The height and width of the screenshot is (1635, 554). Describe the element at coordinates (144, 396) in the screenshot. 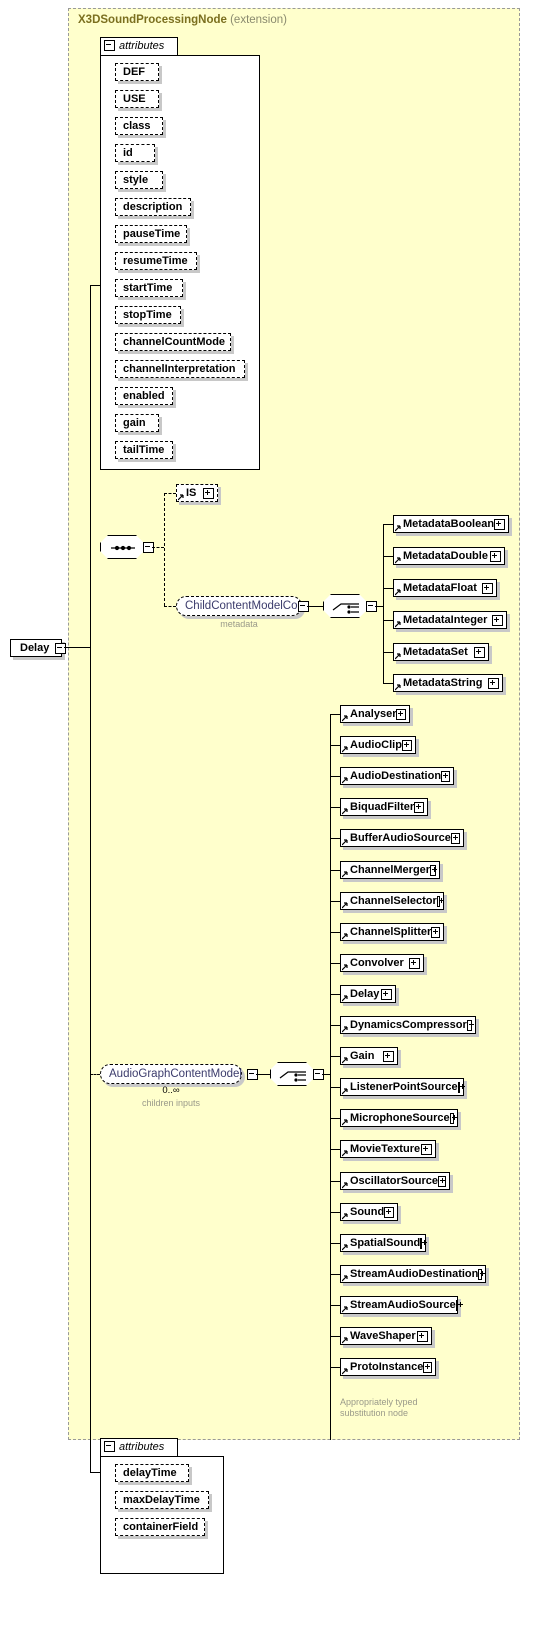

I see `attribute-enabled: enabled` at that location.